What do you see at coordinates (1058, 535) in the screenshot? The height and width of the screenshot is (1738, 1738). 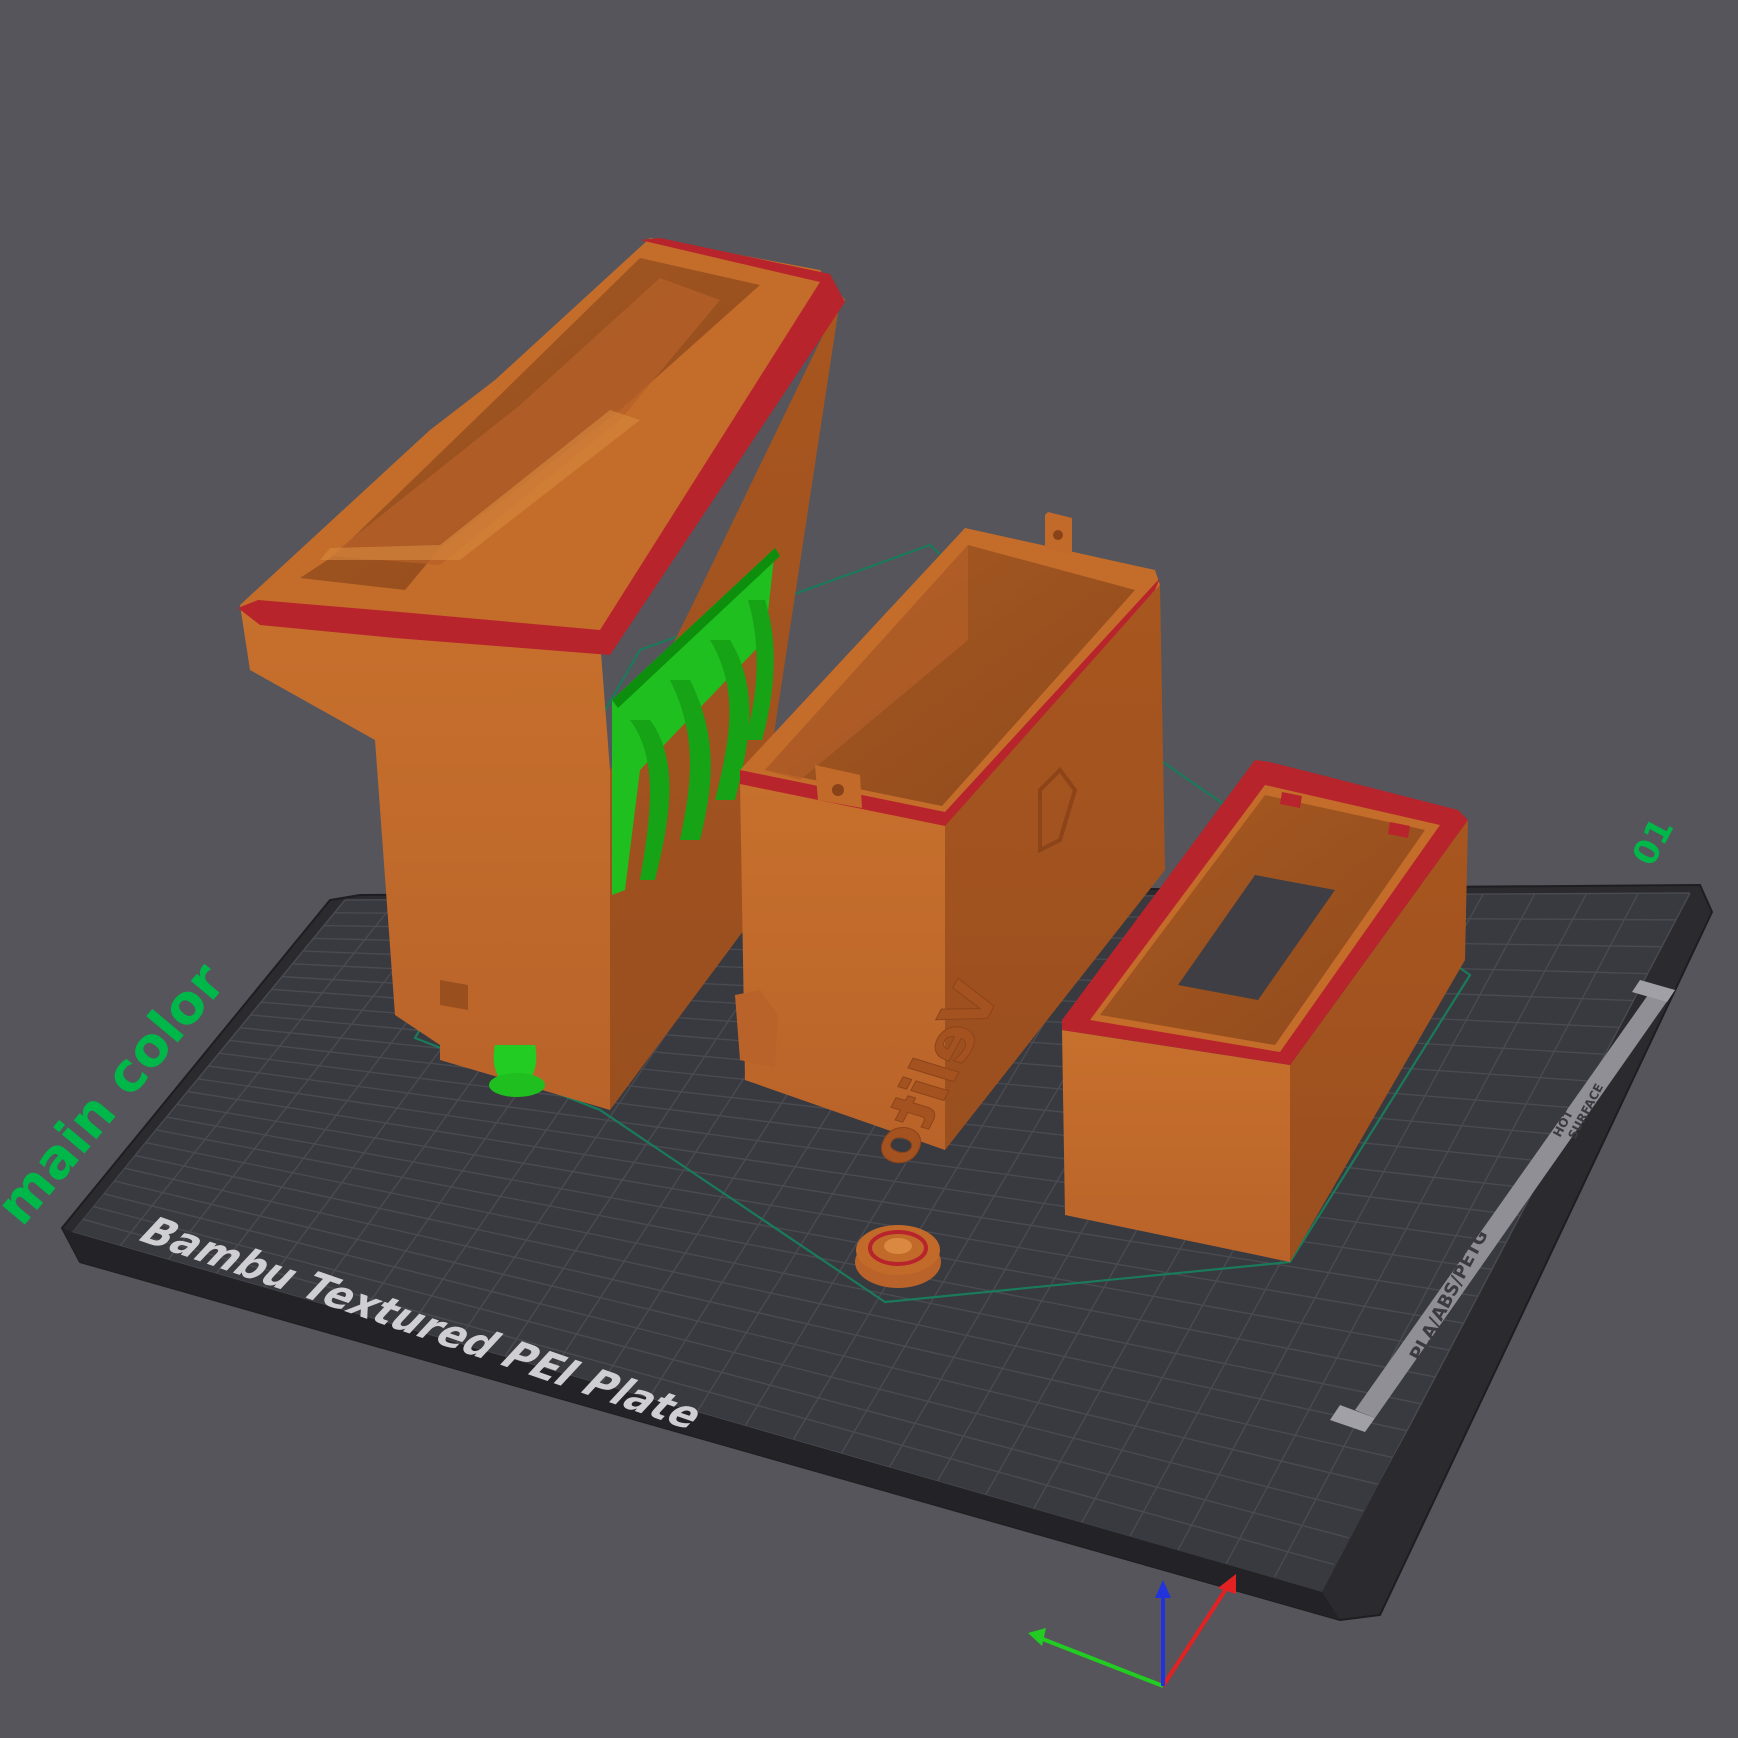 I see `model-logo-box-tab-hole` at bounding box center [1058, 535].